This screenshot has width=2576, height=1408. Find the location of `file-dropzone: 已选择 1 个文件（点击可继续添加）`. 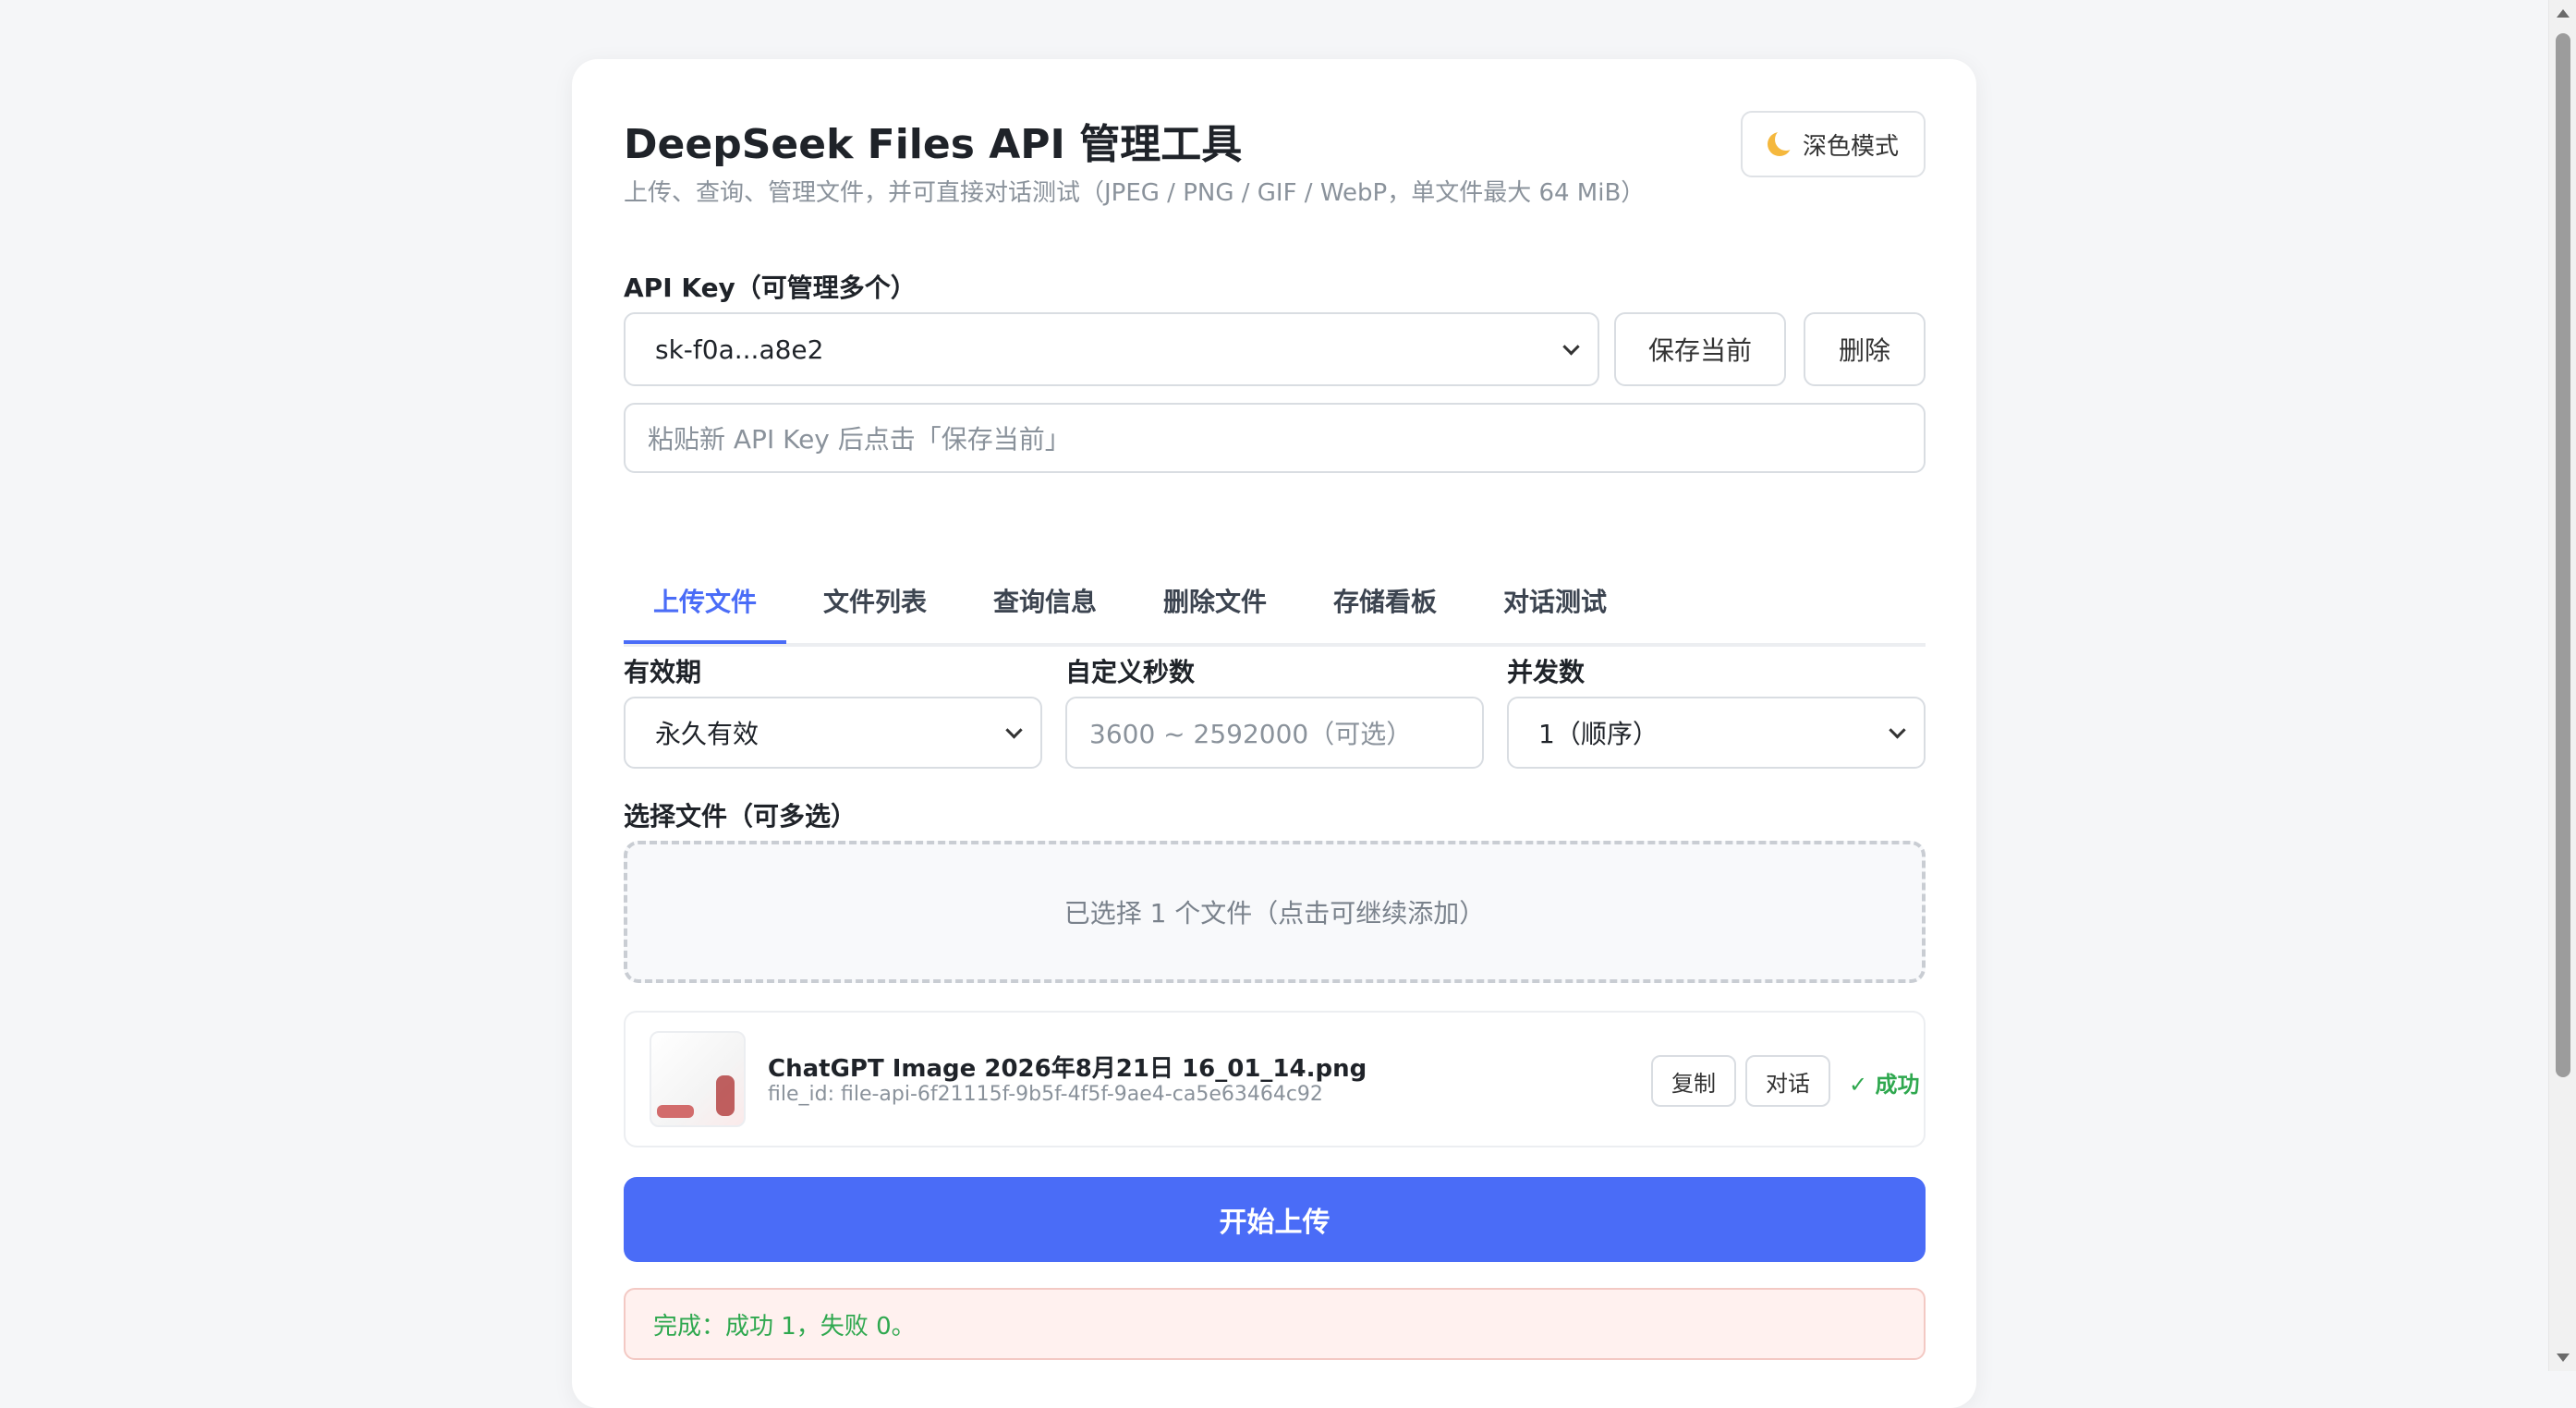

file-dropzone: 已选择 1 个文件（点击可继续添加） is located at coordinates (1275, 912).